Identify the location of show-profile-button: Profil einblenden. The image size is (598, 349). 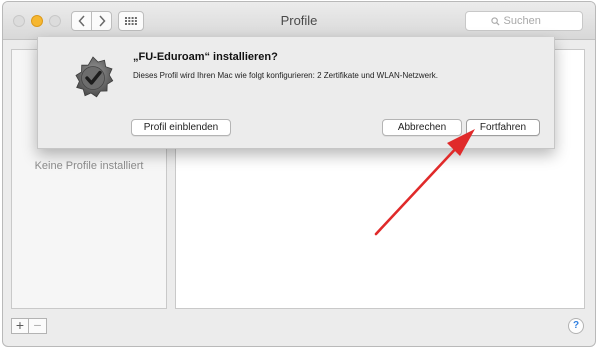
(181, 127).